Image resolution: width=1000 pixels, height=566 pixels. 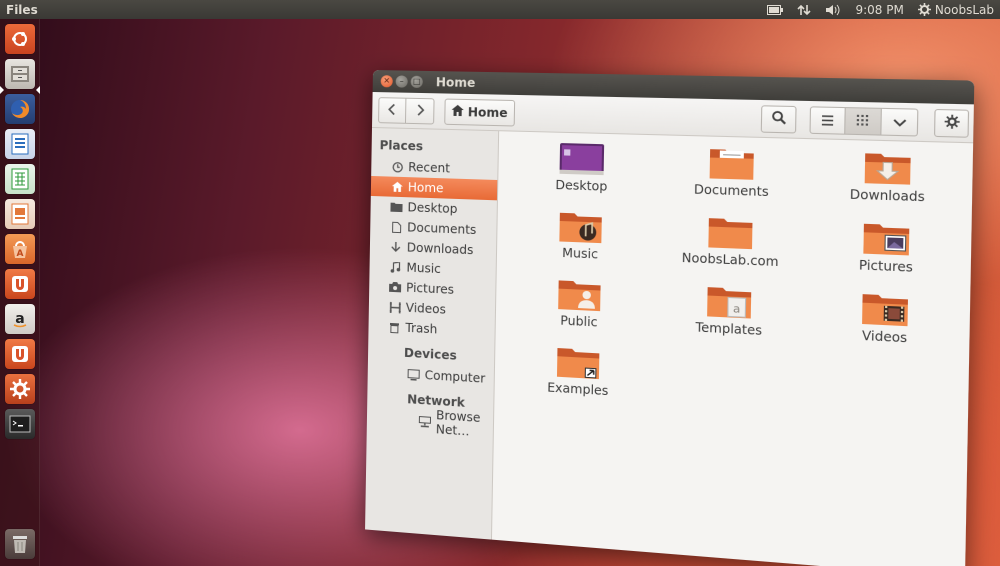 I want to click on network-icon, so click(x=804, y=10).